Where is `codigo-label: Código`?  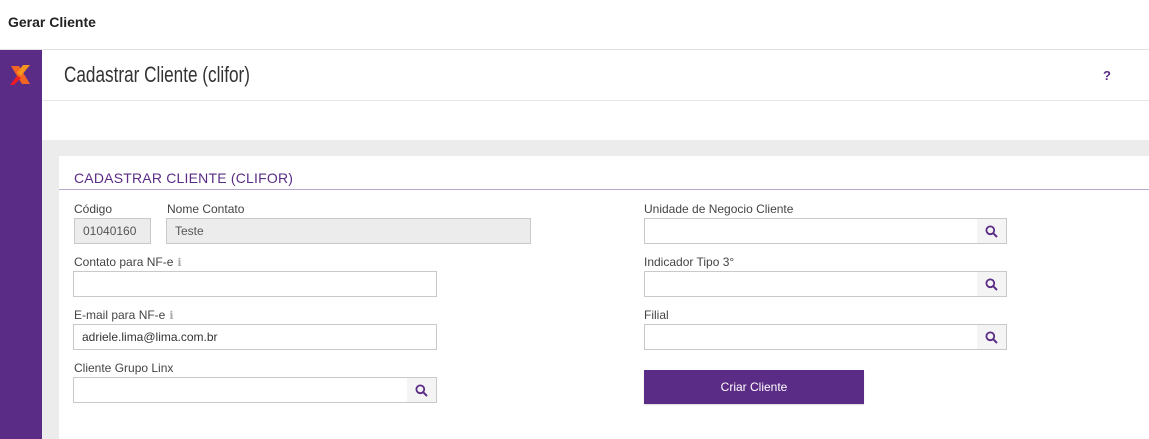 codigo-label: Código is located at coordinates (93, 209).